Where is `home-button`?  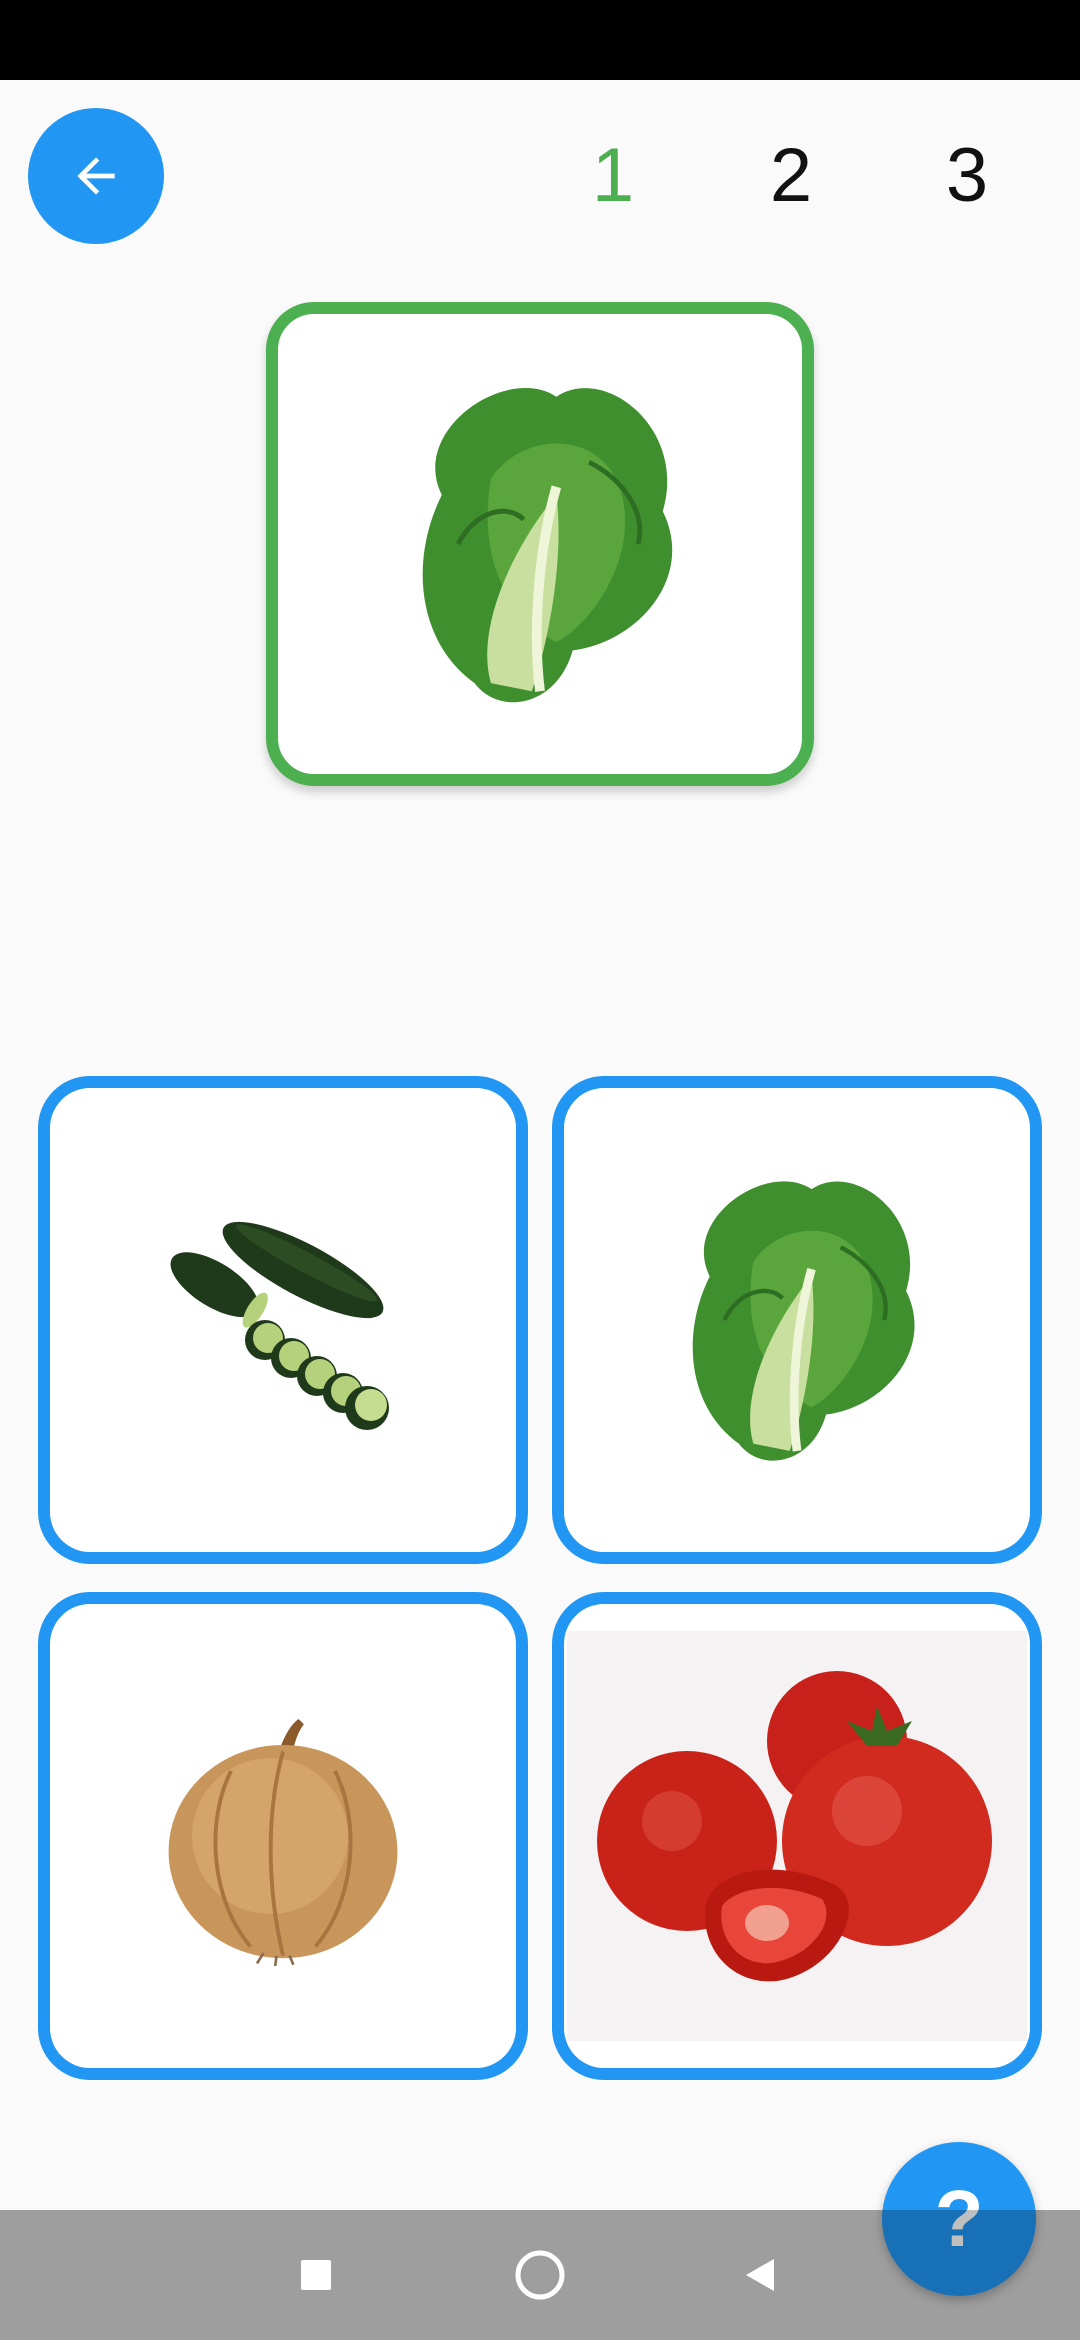
home-button is located at coordinates (540, 2275).